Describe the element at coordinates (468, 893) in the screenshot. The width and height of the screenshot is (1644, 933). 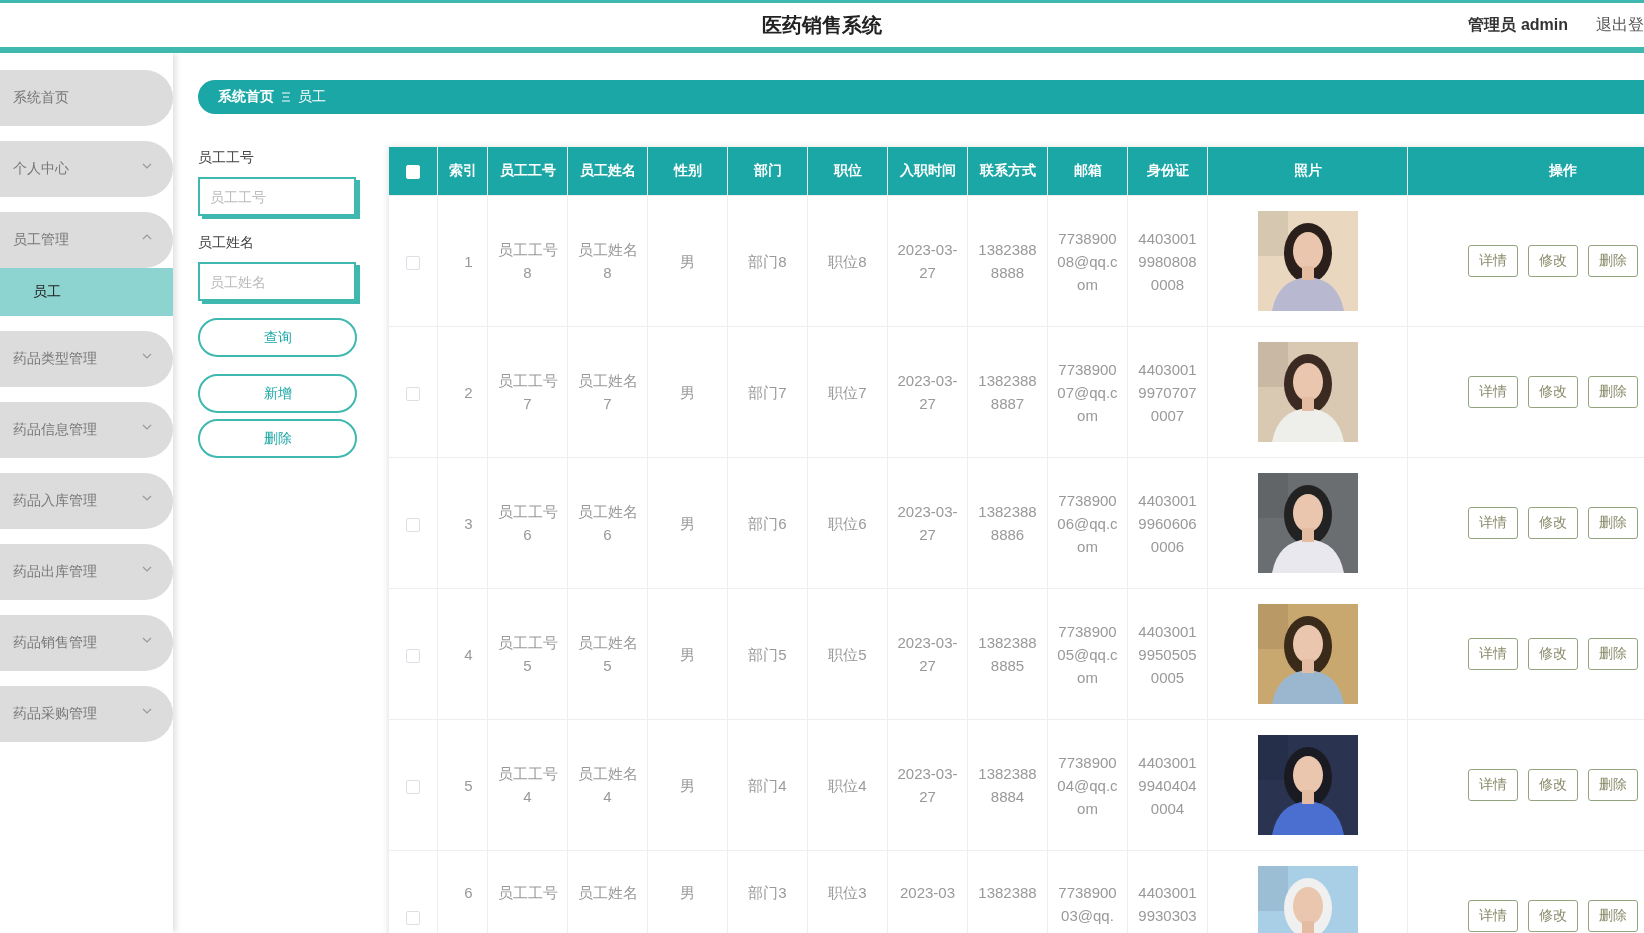
I see `table-cell-text: 6` at that location.